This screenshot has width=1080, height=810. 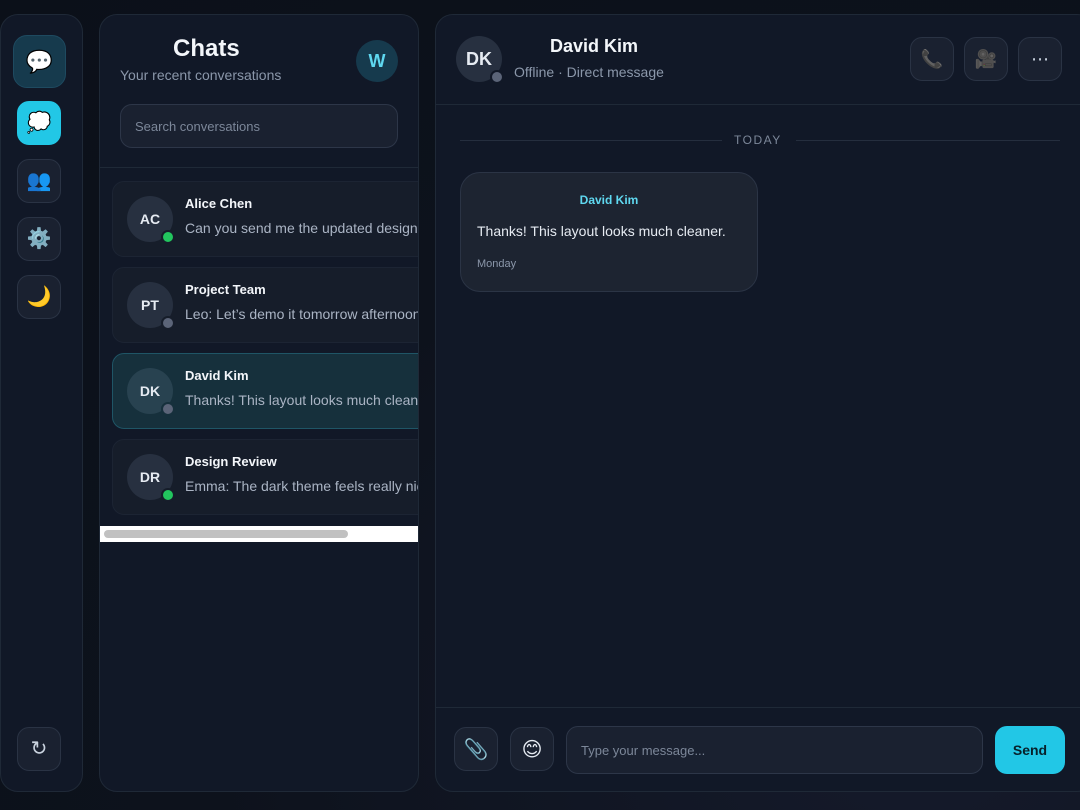 I want to click on divider, so click(x=259, y=167).